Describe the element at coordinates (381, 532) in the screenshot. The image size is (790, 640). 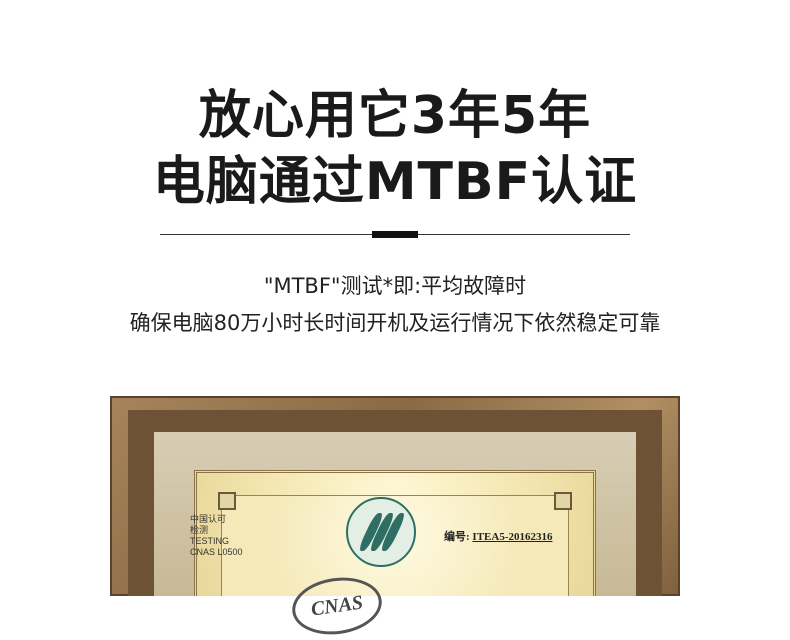
I see `ilac-logo-icon` at that location.